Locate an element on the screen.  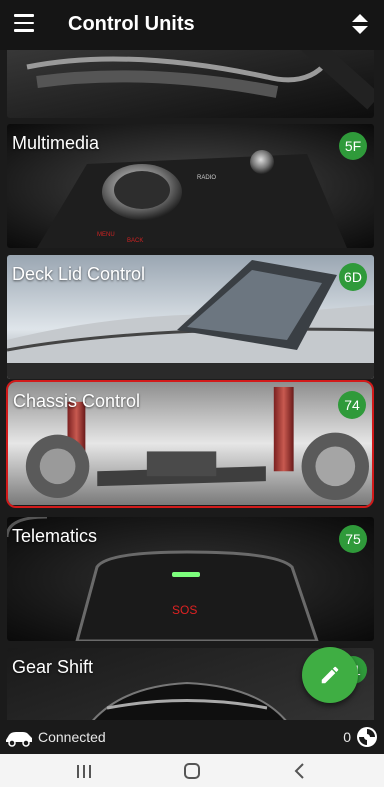
hamburger-menu-icon is located at coordinates (25, 23).